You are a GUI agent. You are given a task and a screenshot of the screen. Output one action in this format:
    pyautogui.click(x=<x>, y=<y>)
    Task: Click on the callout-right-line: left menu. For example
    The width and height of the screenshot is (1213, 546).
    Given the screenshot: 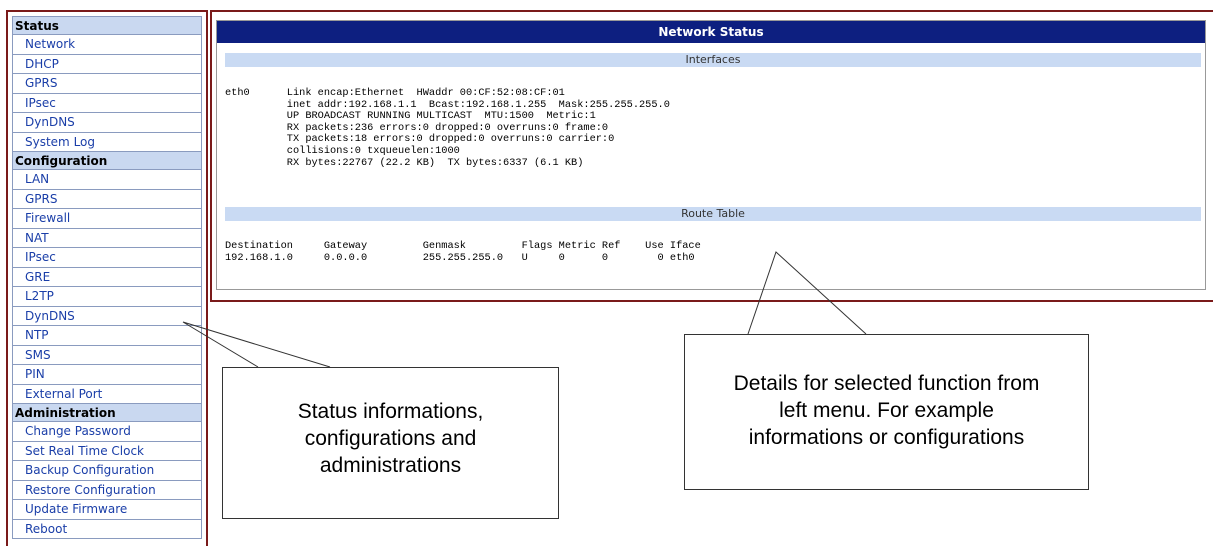 What is the action you would take?
    pyautogui.click(x=886, y=410)
    